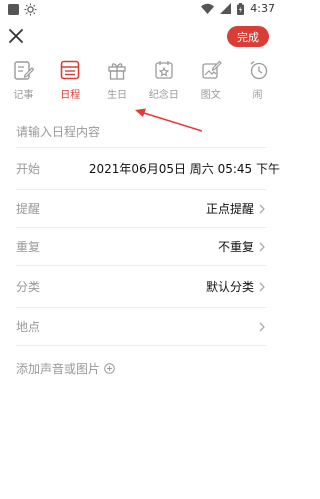  Describe the element at coordinates (184, 169) in the screenshot. I see `start-value: 2021年06月05日 周六 05:45 下午` at that location.